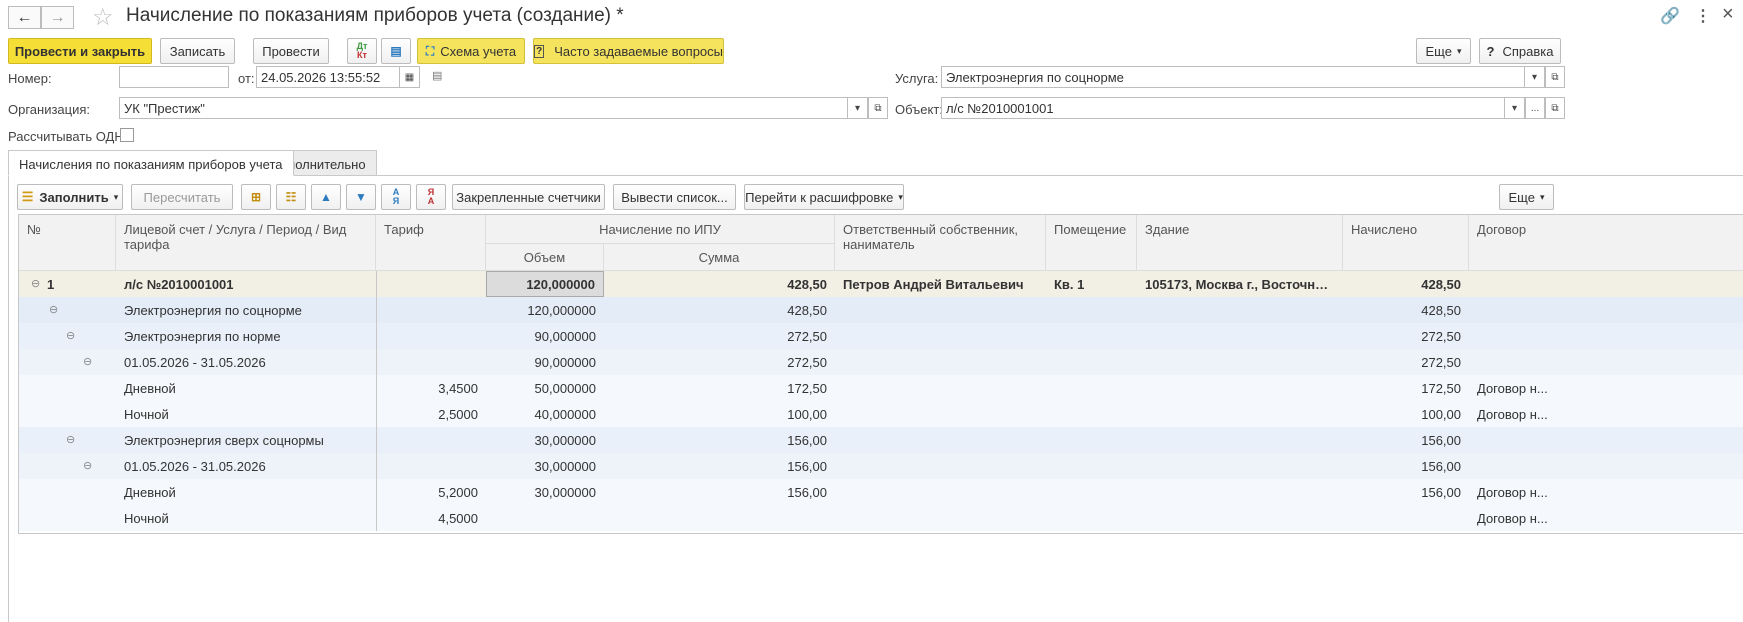 This screenshot has width=1743, height=622. I want to click on chevron-down-icon: ▾, so click(1534, 77).